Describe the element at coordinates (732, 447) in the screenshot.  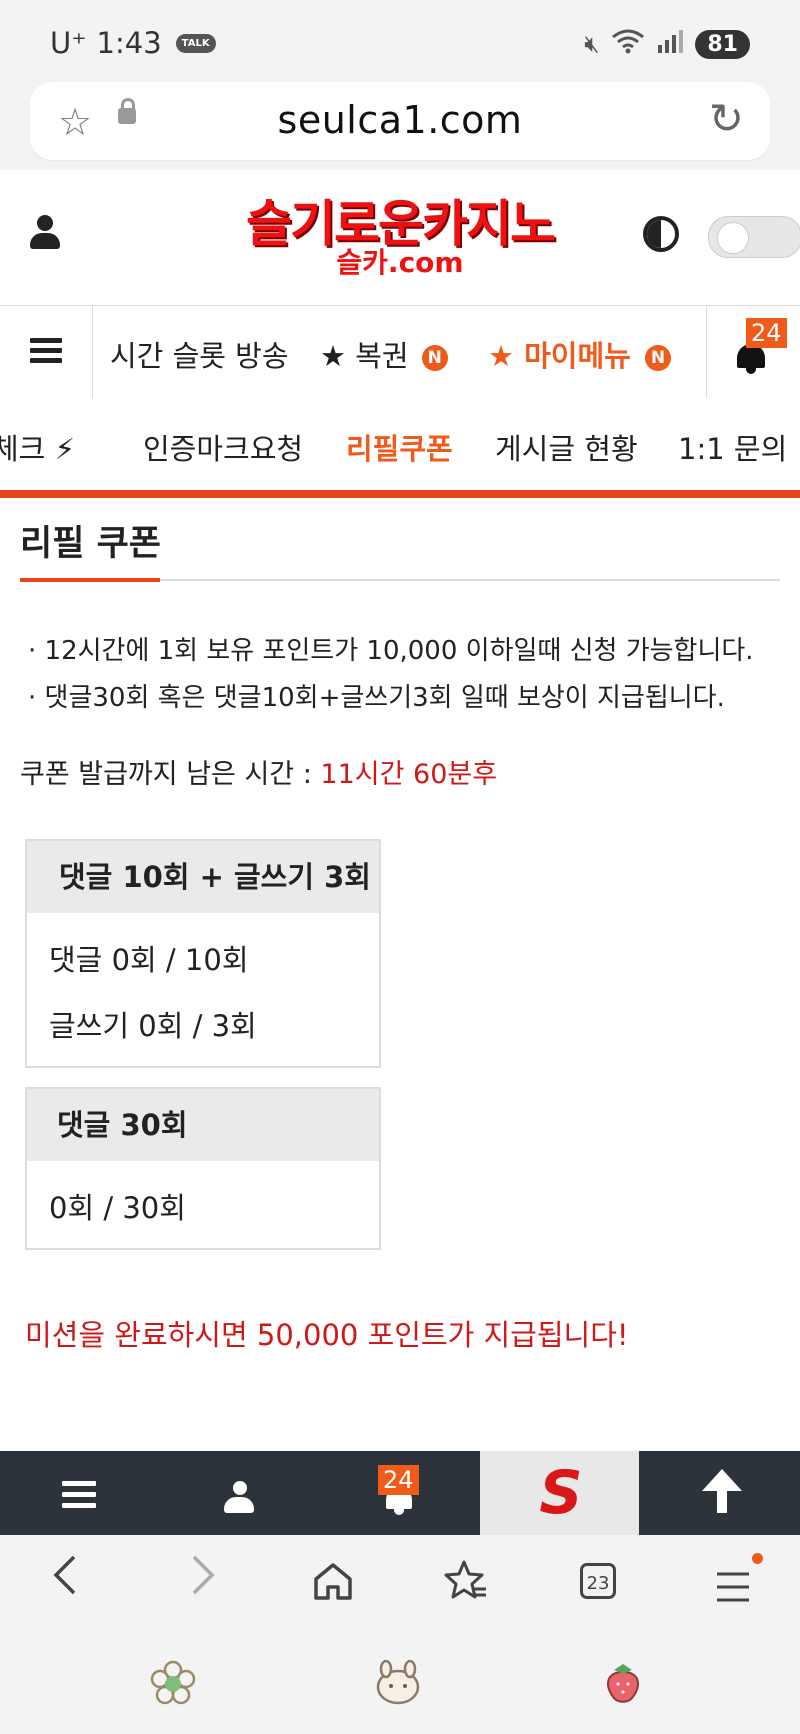
I see `sub-nav-inquiry: 1:1 문의` at that location.